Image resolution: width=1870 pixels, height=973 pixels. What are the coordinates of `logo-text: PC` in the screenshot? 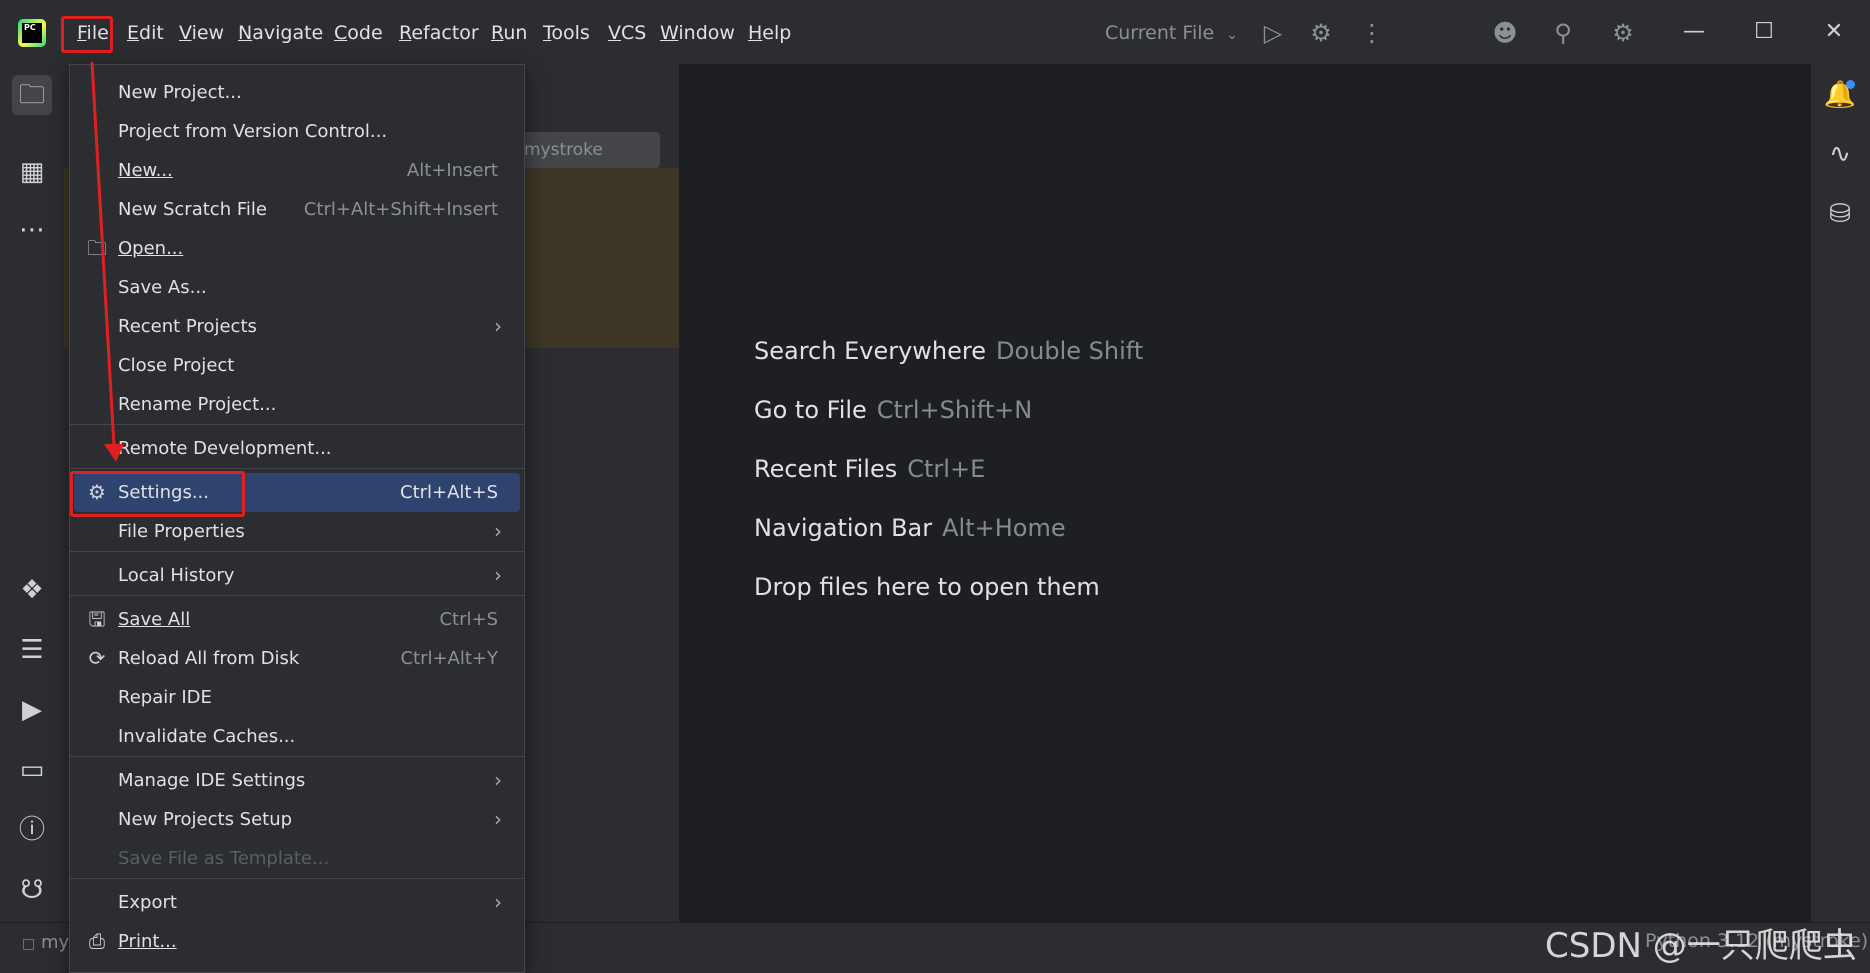 It's located at (32, 33).